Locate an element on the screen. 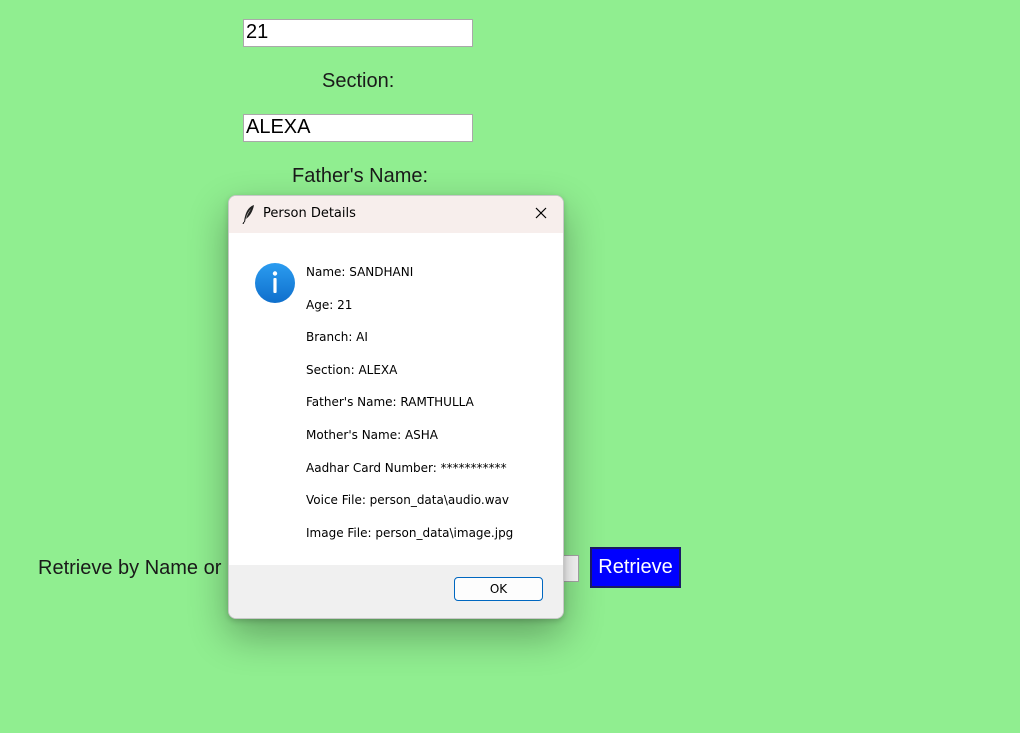 This screenshot has width=1020, height=733. dialog-titlebar: Person Details is located at coordinates (396, 214).